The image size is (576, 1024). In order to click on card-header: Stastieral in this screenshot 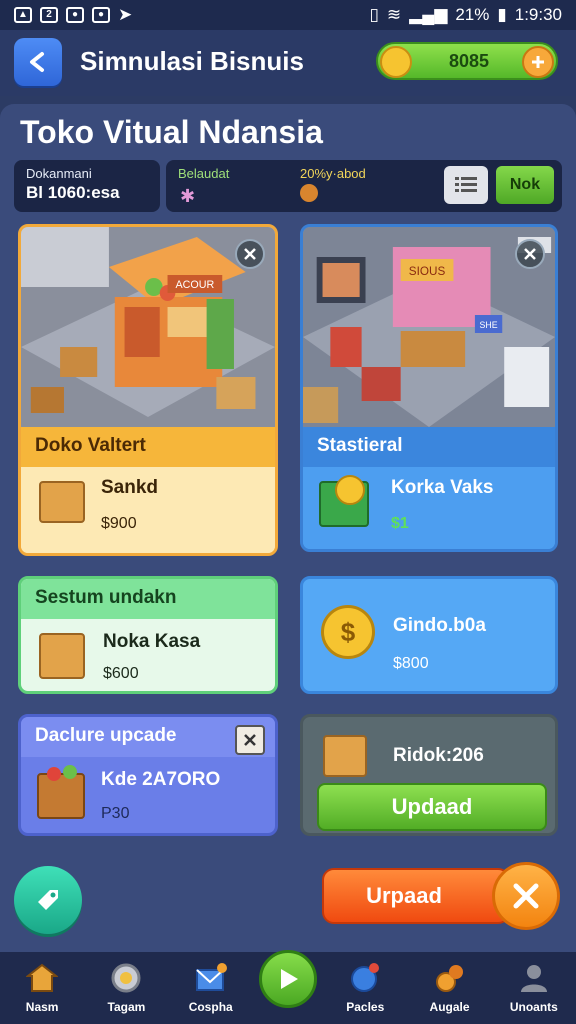, I will do `click(429, 447)`.